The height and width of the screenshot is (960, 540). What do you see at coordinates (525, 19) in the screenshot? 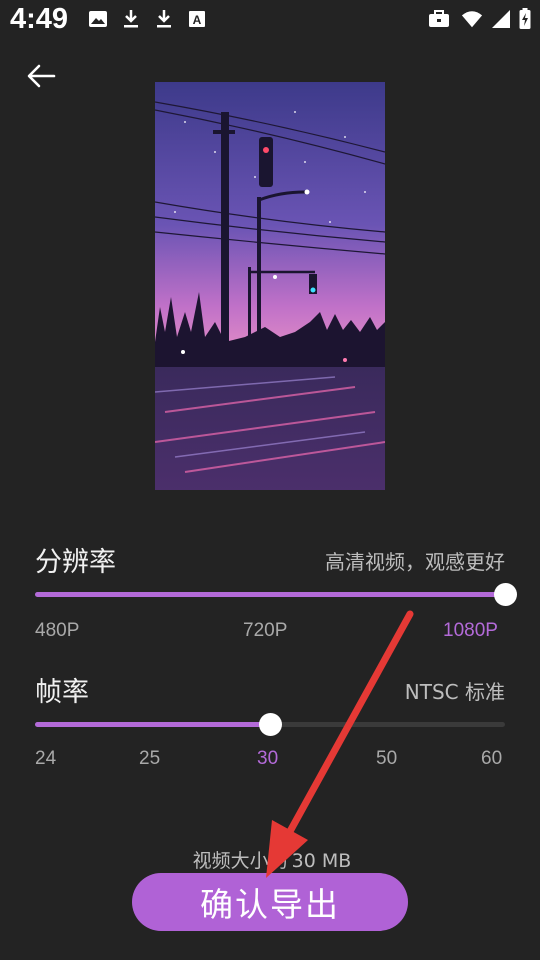
I see `battery-icon` at bounding box center [525, 19].